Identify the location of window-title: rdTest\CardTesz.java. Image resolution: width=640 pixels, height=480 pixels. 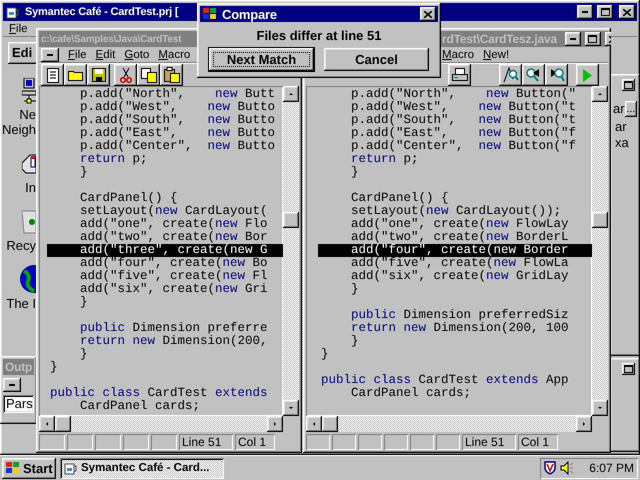
(499, 39).